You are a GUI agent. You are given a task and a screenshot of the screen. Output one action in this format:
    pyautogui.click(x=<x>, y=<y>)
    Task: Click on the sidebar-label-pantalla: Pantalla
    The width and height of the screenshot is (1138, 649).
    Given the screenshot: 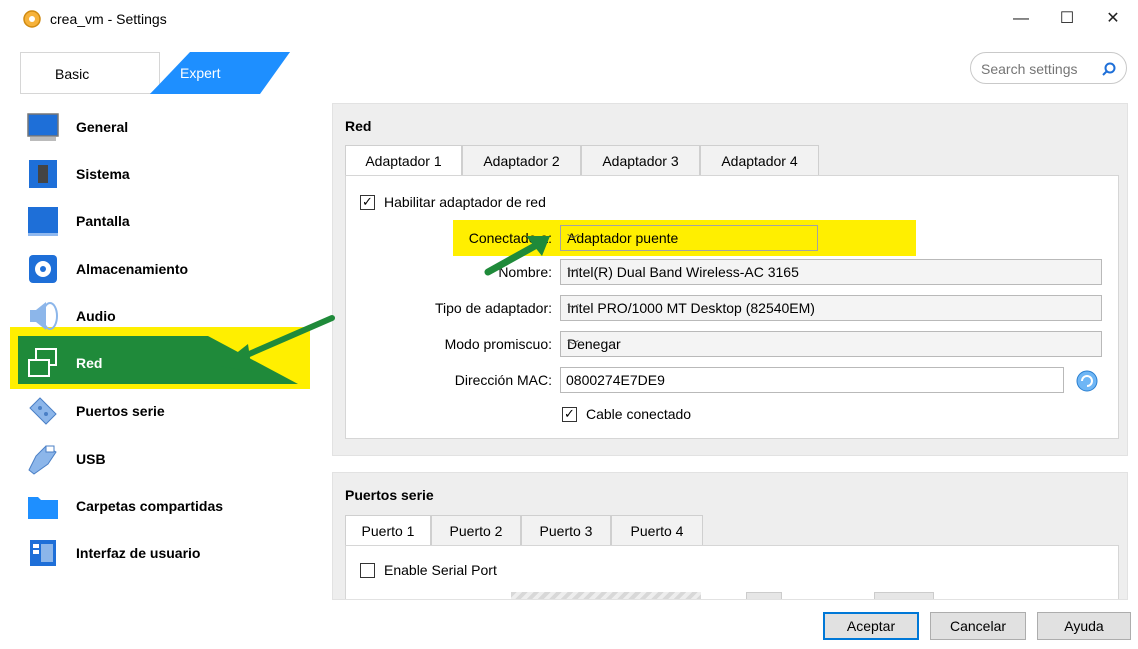 What is the action you would take?
    pyautogui.click(x=103, y=221)
    